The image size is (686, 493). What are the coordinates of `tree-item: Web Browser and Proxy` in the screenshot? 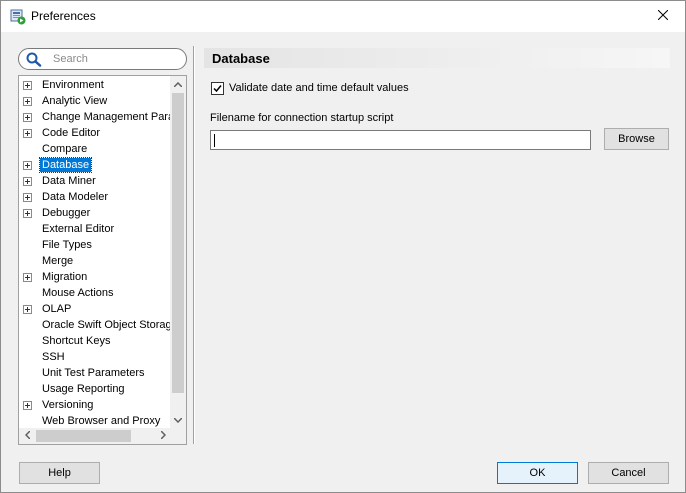 It's located at (95, 421).